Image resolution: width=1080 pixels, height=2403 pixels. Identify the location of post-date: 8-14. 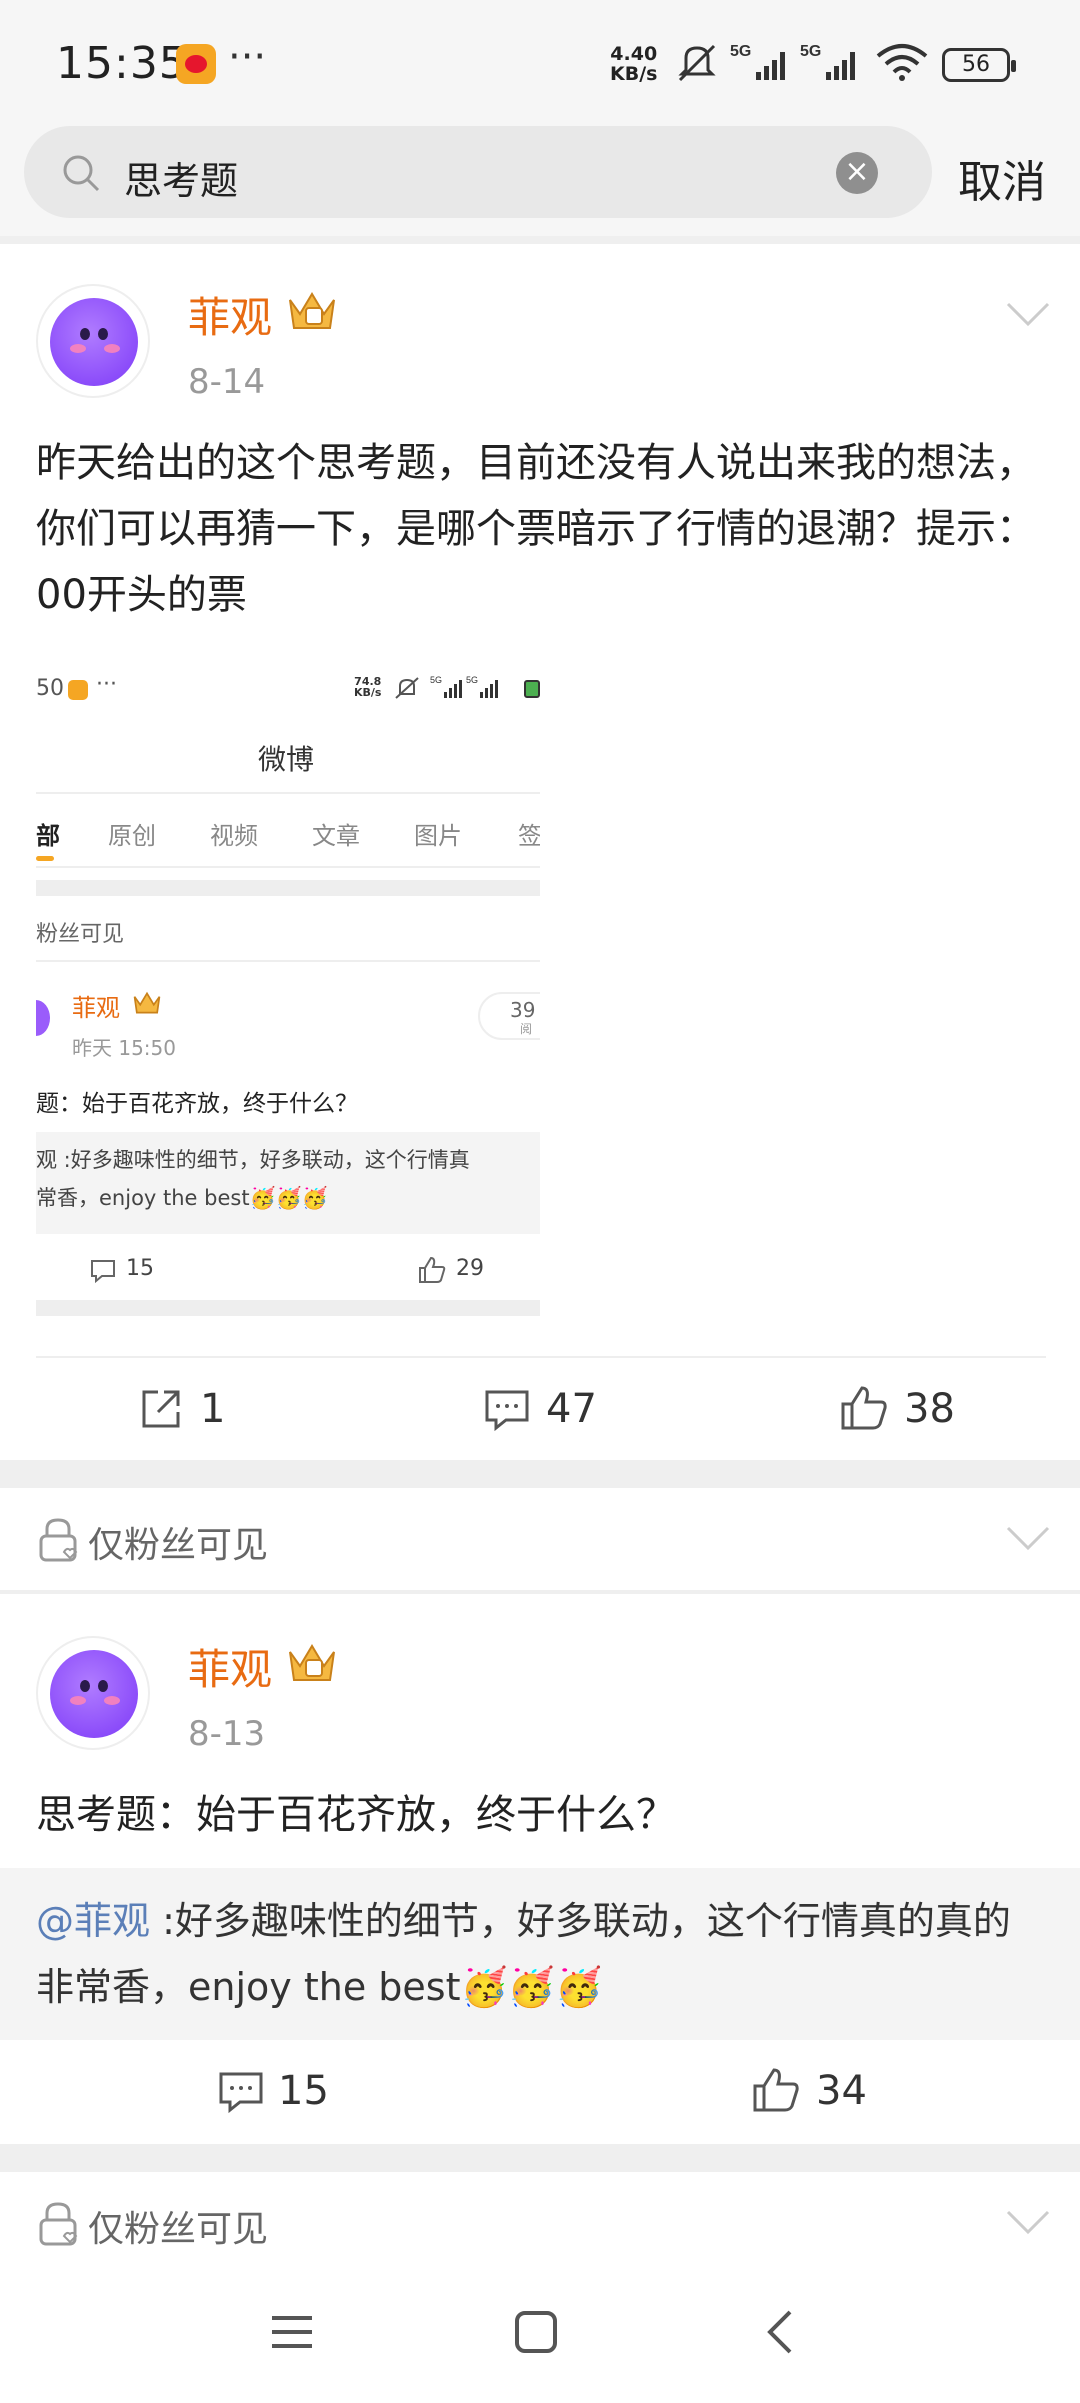
(227, 382).